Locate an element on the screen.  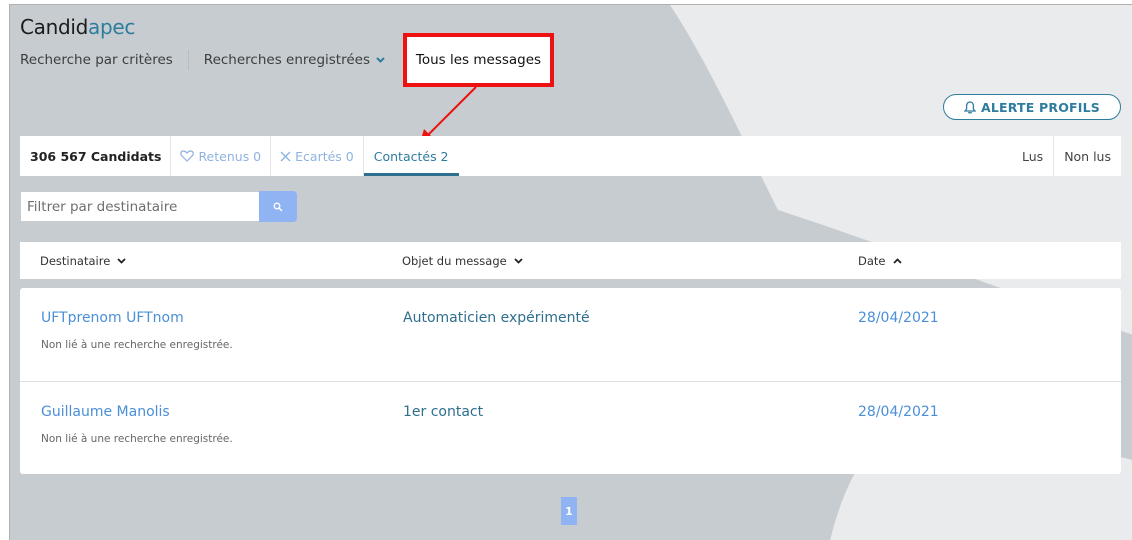
header-date-label: Date is located at coordinates (872, 260).